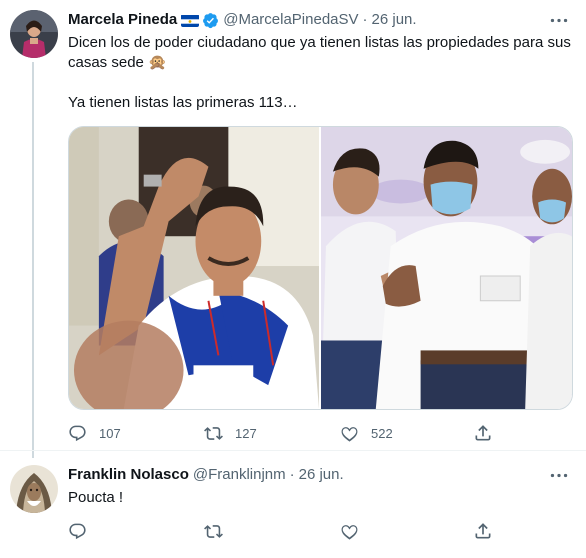  Describe the element at coordinates (190, 20) in the screenshot. I see `el-salvador-flag-icon` at that location.